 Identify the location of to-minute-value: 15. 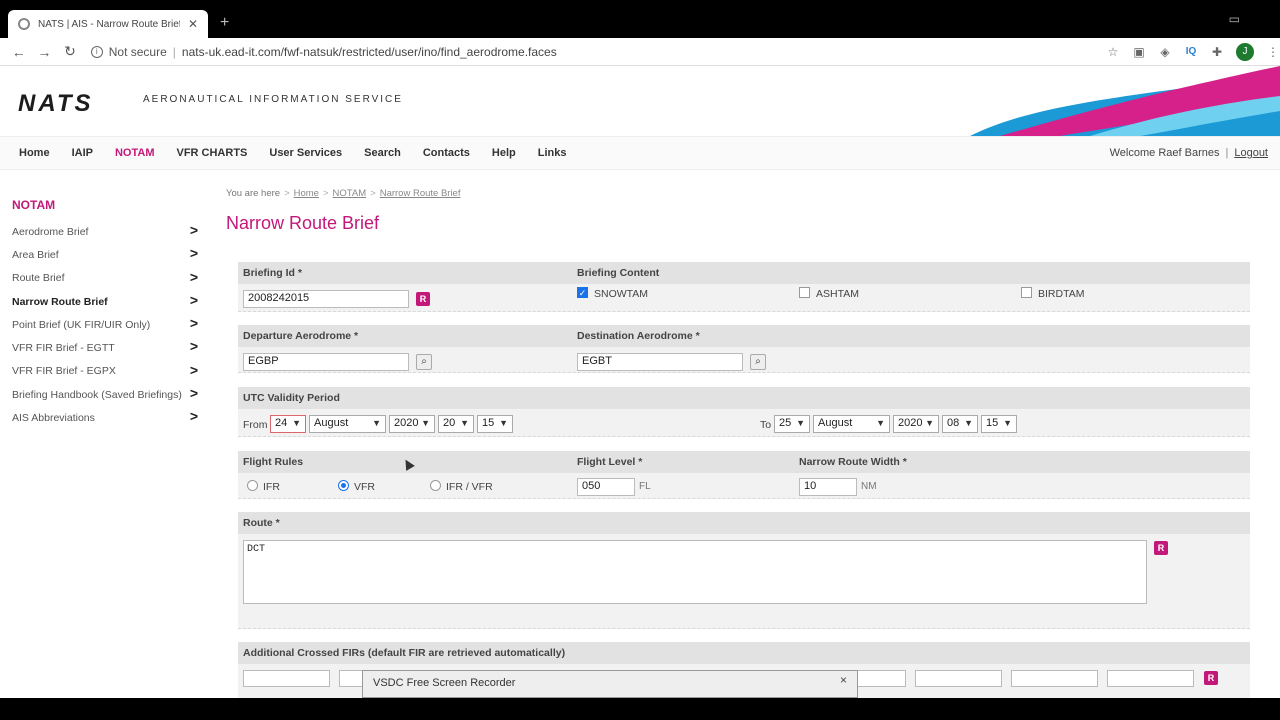
(992, 423).